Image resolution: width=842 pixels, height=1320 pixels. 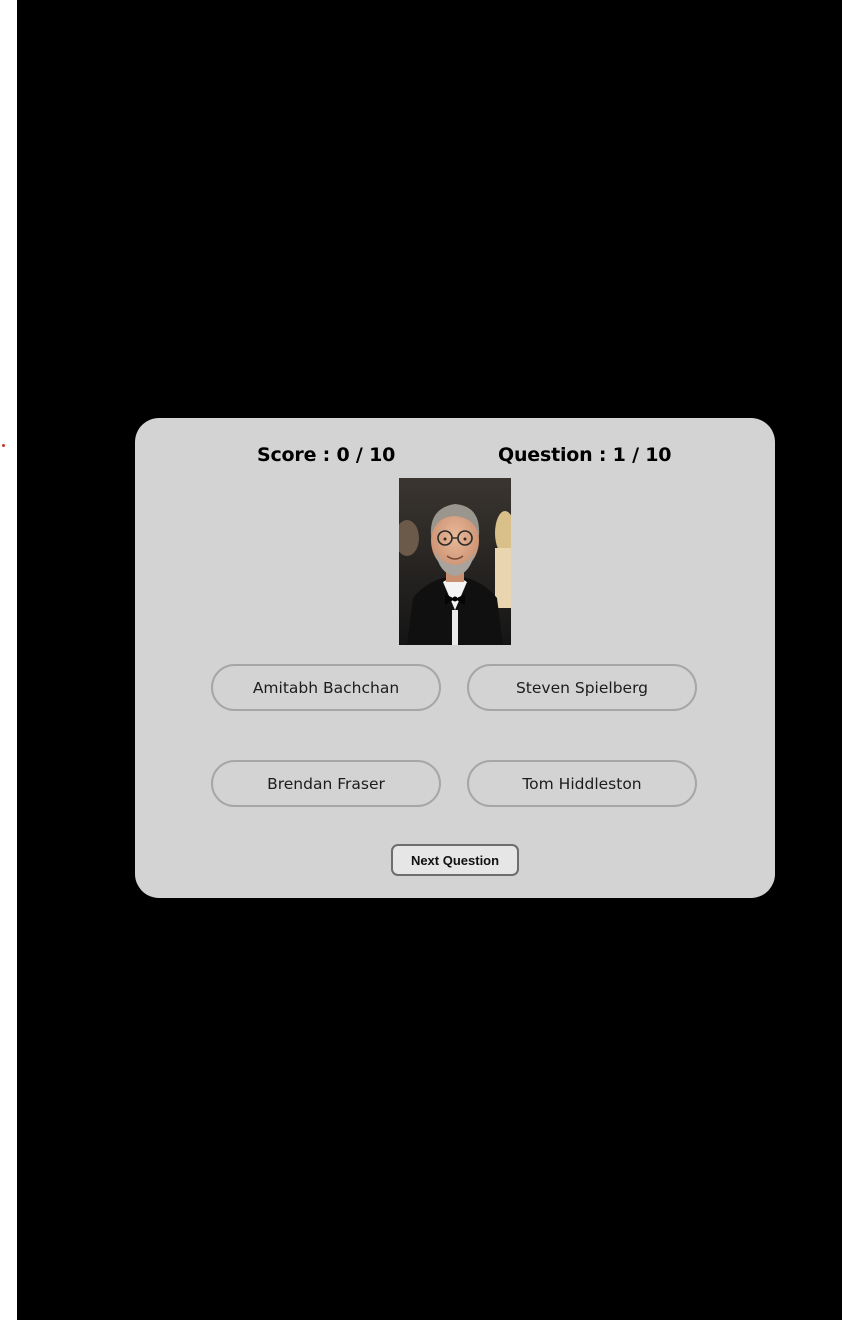 I want to click on score-label: Score : 0 / 10, so click(x=326, y=455).